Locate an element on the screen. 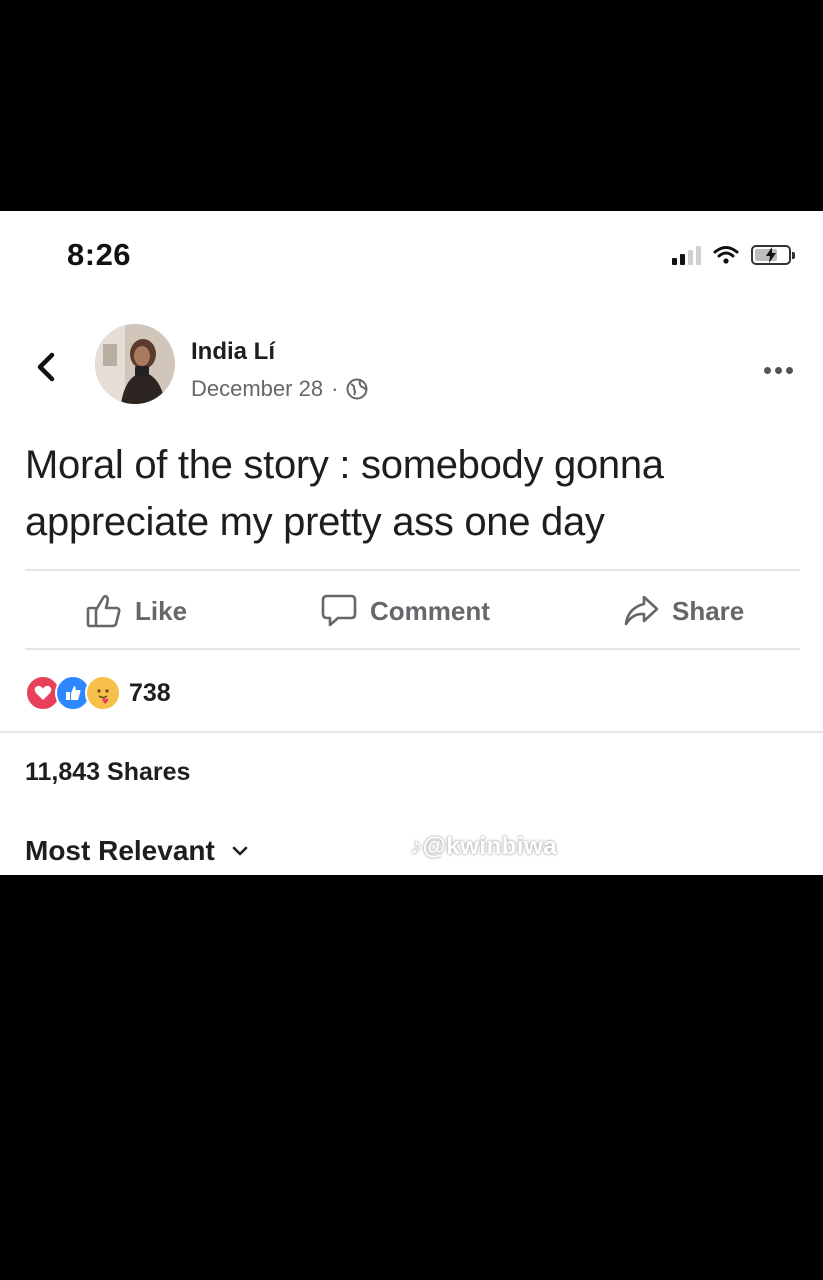 This screenshot has height=1280, width=823. more-options-button is located at coordinates (778, 370).